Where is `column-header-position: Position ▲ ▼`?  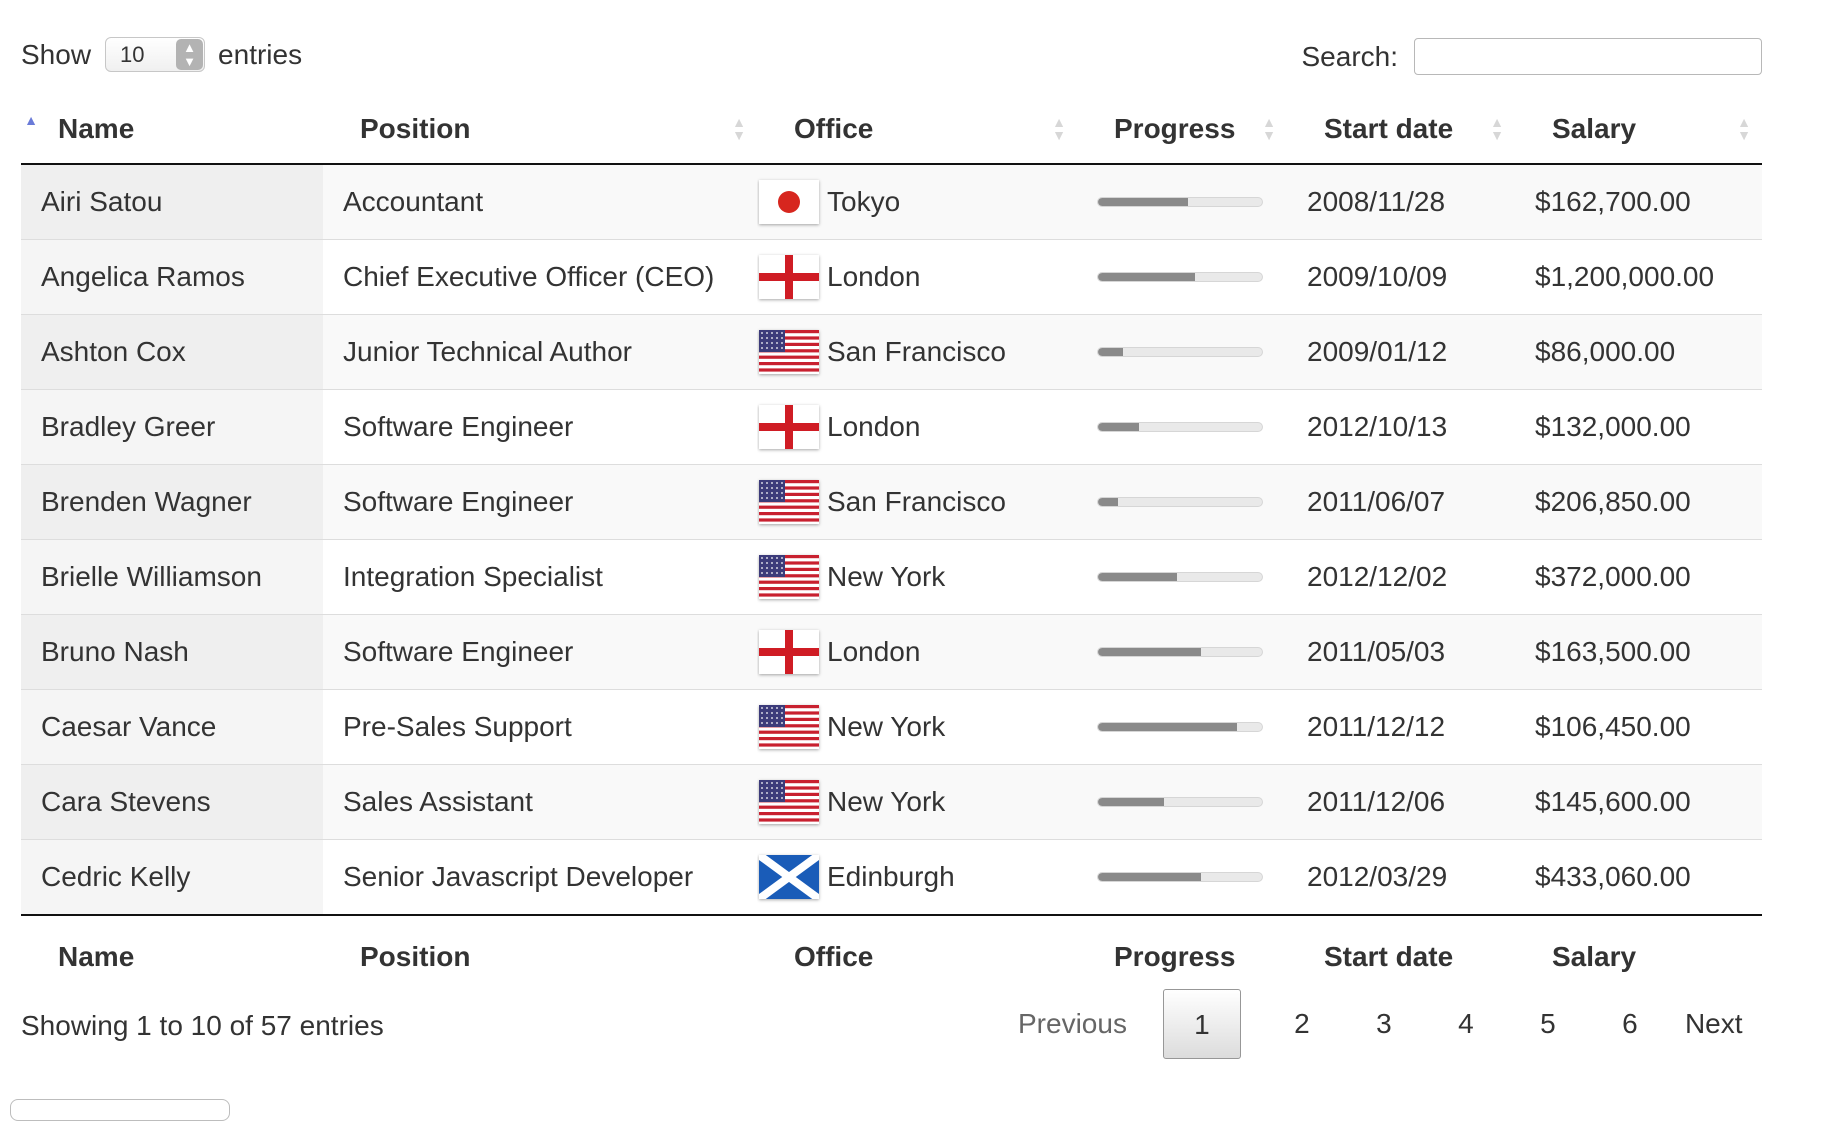 column-header-position: Position ▲ ▼ is located at coordinates (540, 130).